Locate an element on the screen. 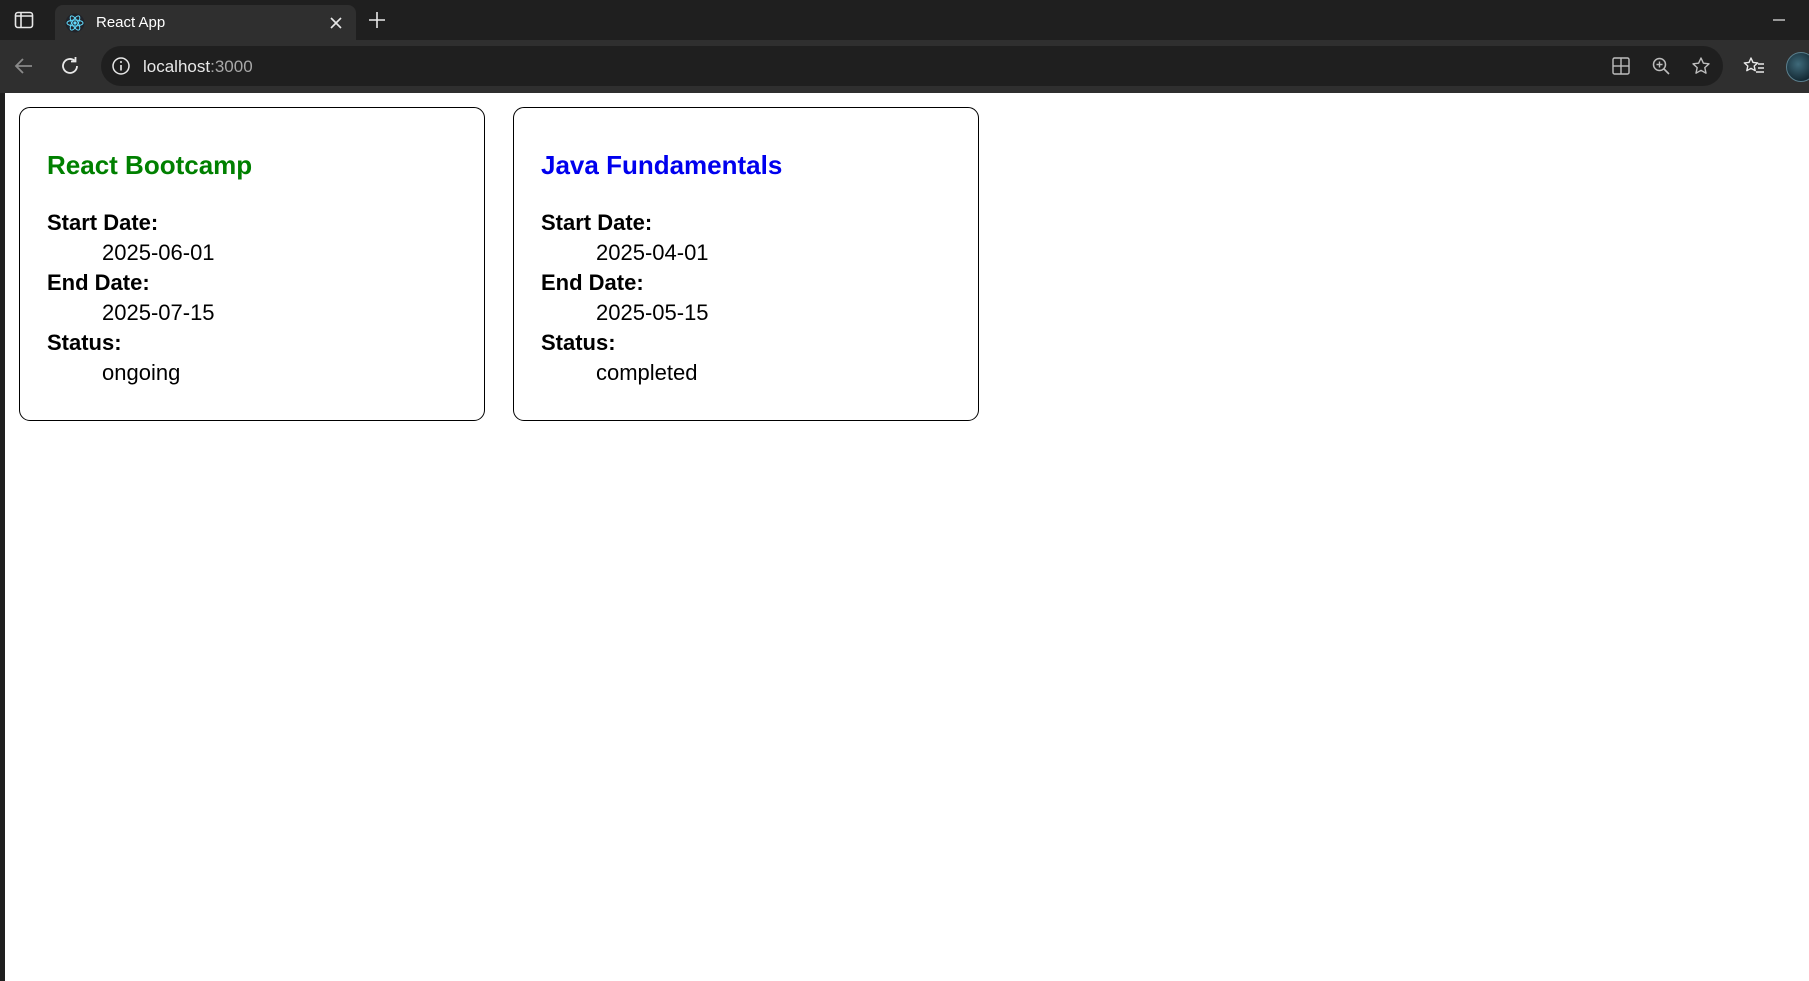  new-tab-button is located at coordinates (377, 20).